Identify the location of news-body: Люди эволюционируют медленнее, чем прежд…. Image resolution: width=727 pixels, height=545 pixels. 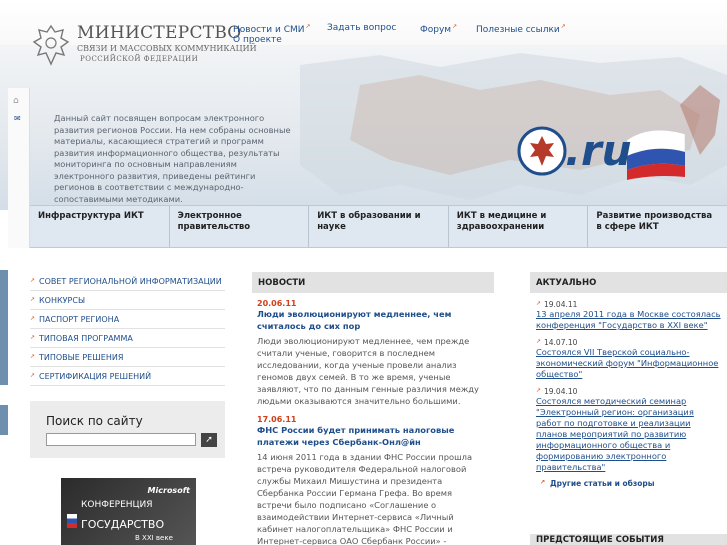
(368, 371).